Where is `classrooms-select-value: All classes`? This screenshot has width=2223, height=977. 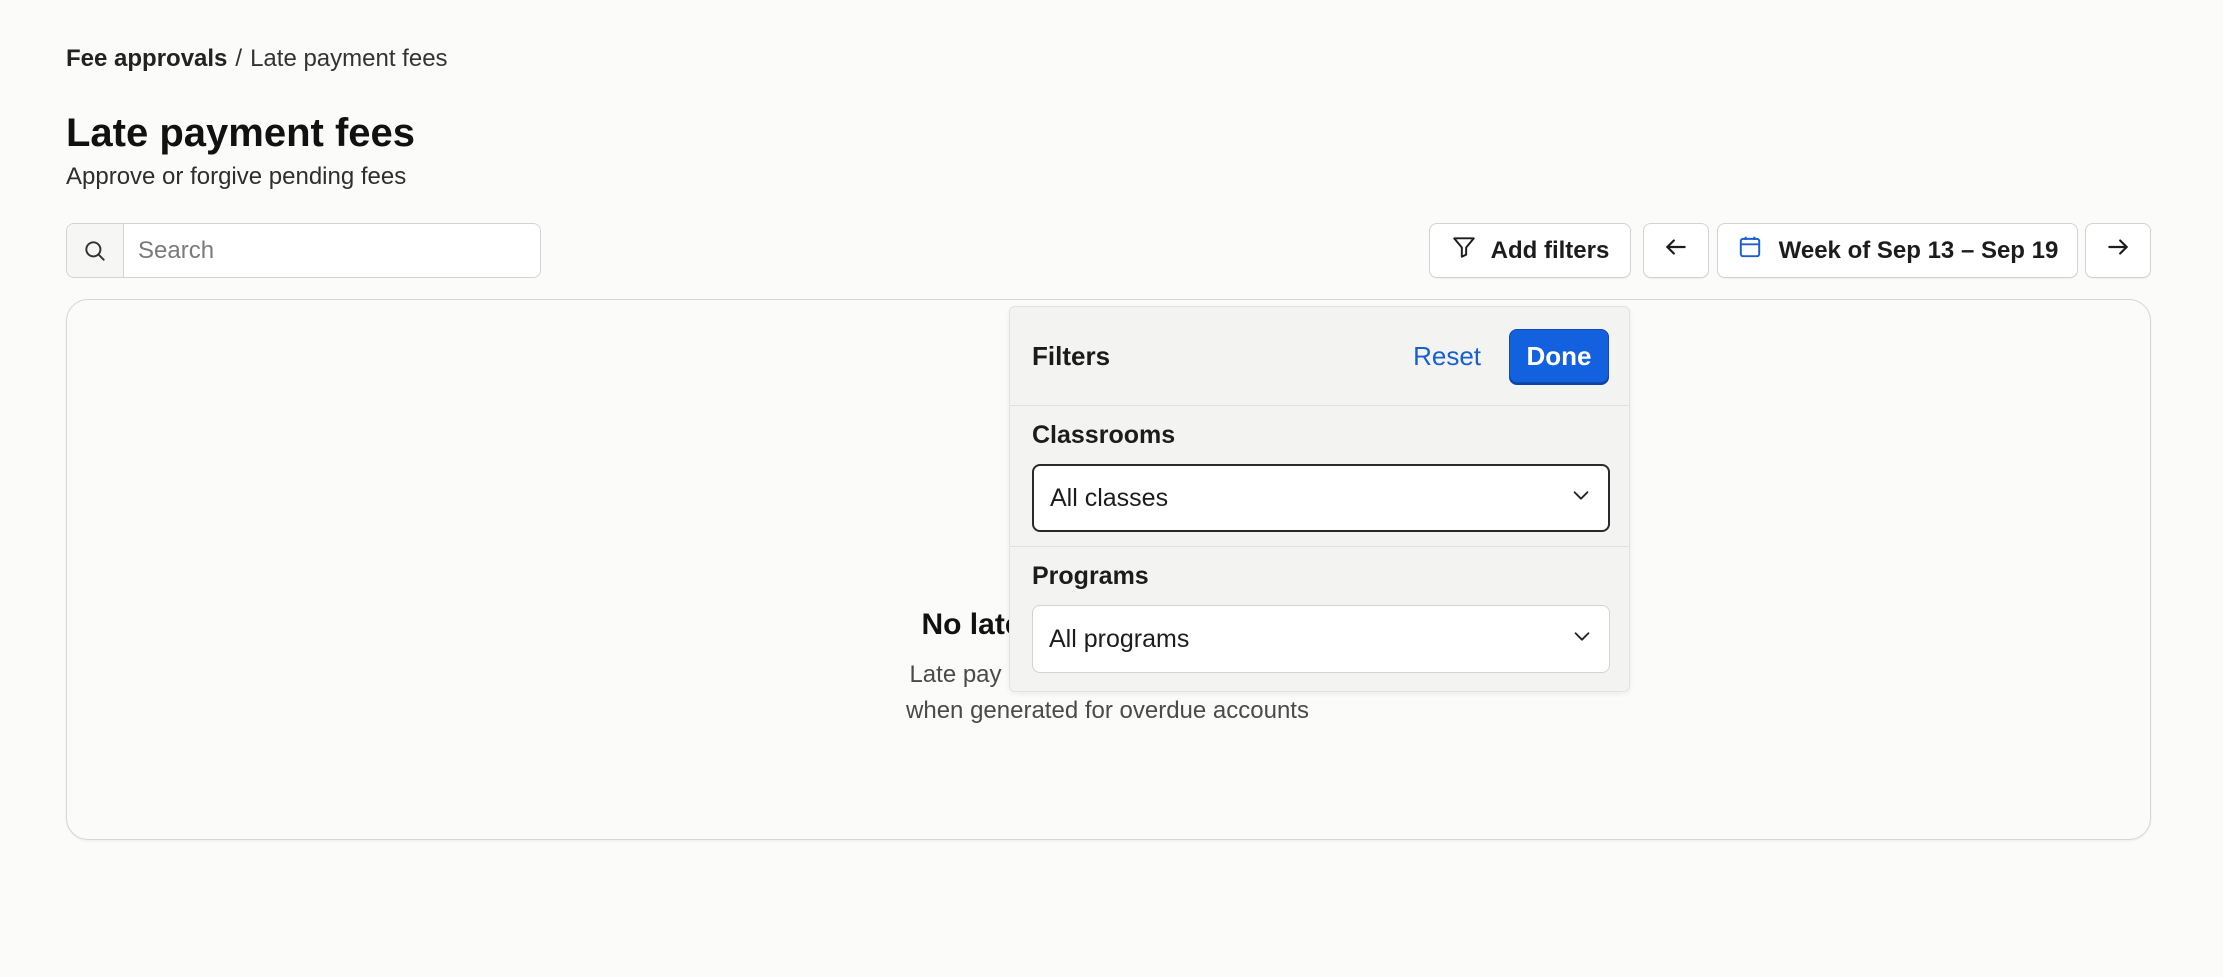 classrooms-select-value: All classes is located at coordinates (1109, 497).